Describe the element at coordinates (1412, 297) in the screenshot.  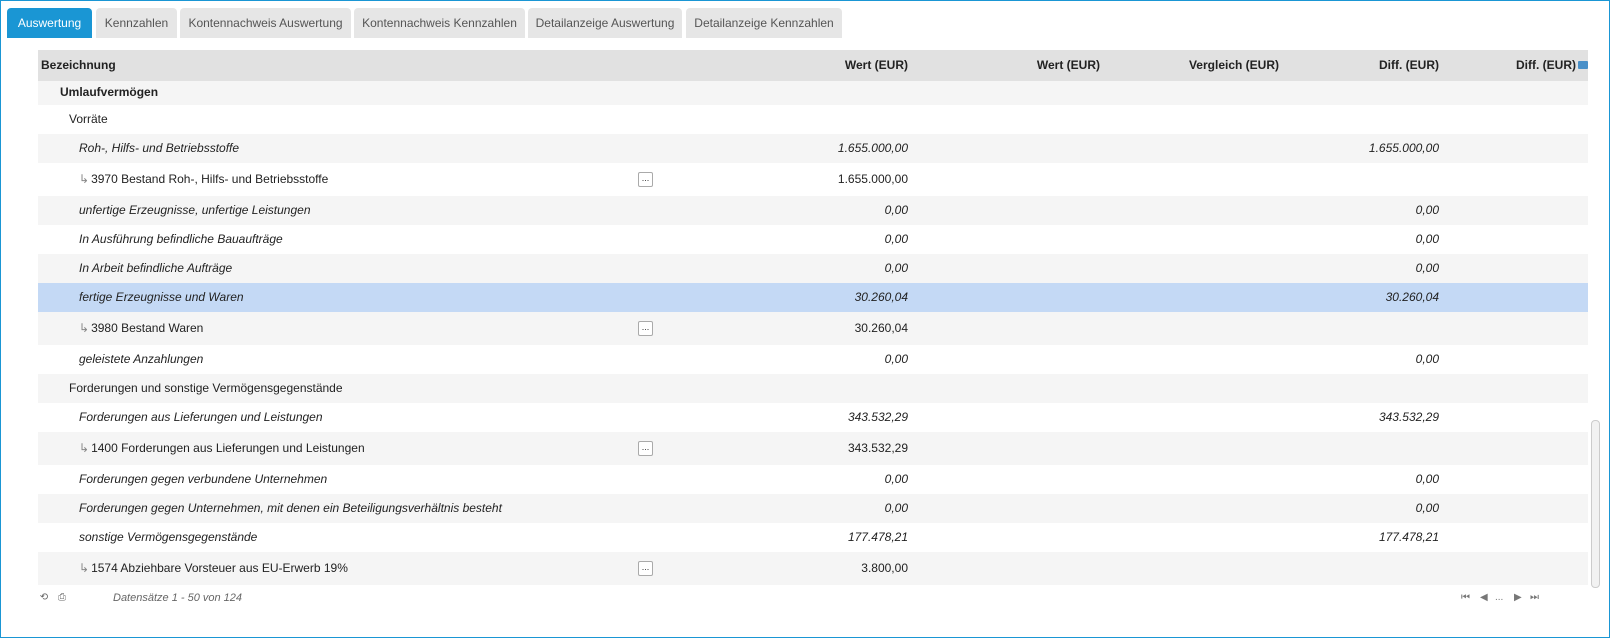
I see `row-diff: 30.260,04` at that location.